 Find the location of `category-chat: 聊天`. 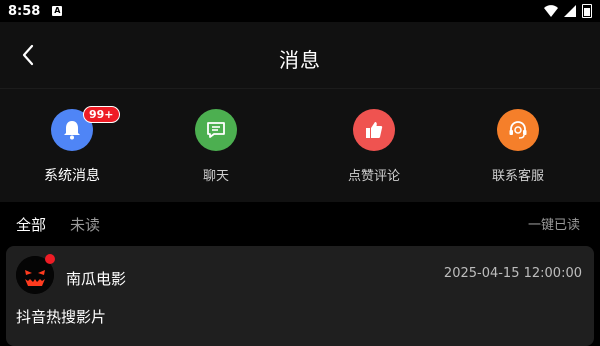

category-chat: 聊天 is located at coordinates (216, 146).